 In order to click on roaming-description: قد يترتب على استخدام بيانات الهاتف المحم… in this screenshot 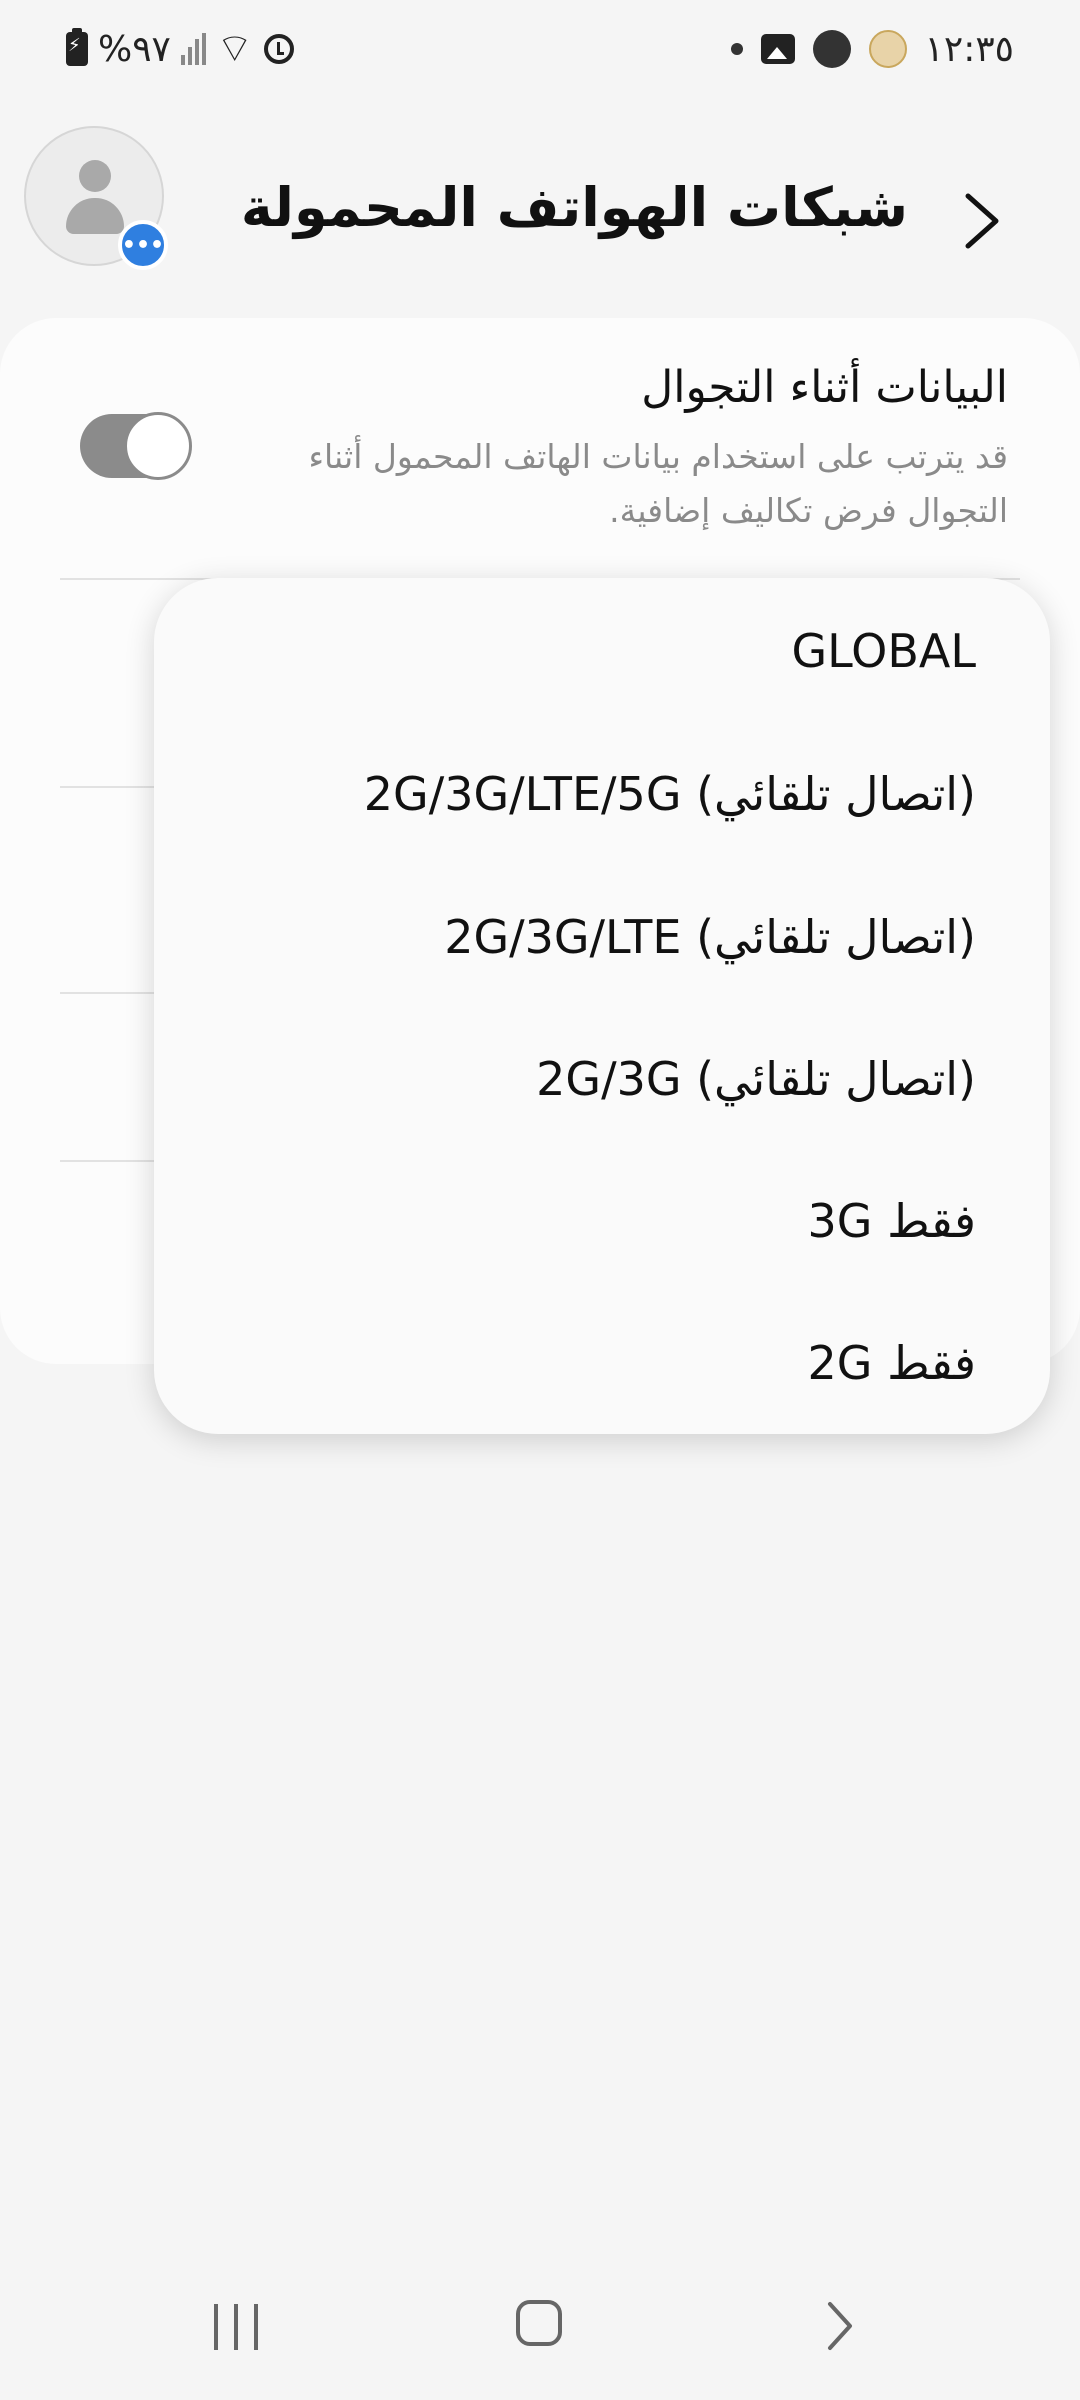, I will do `click(658, 483)`.